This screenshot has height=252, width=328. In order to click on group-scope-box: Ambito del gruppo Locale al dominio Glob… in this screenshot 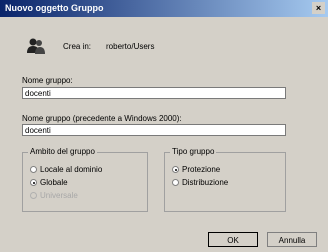, I will do `click(85, 179)`.